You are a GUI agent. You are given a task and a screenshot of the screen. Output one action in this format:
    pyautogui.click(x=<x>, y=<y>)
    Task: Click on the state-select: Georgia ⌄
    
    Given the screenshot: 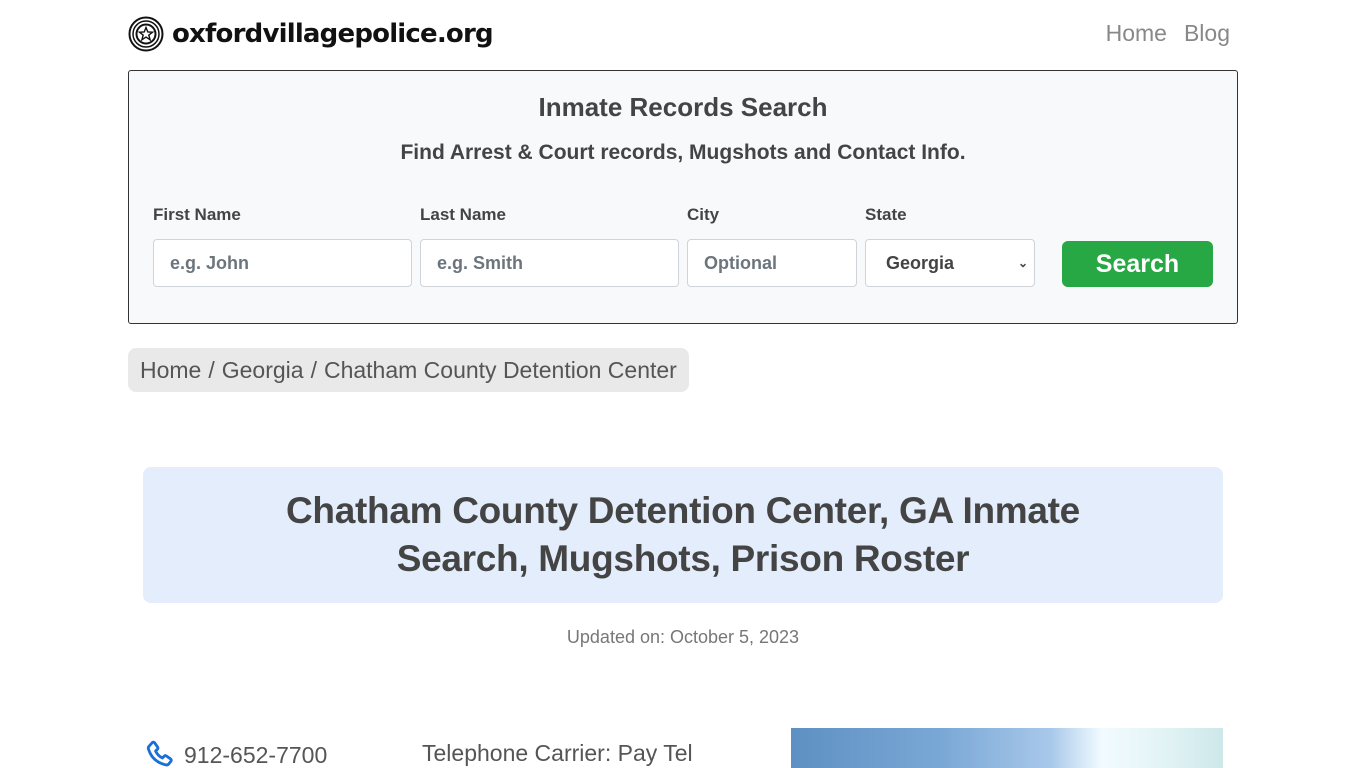 What is the action you would take?
    pyautogui.click(x=950, y=263)
    